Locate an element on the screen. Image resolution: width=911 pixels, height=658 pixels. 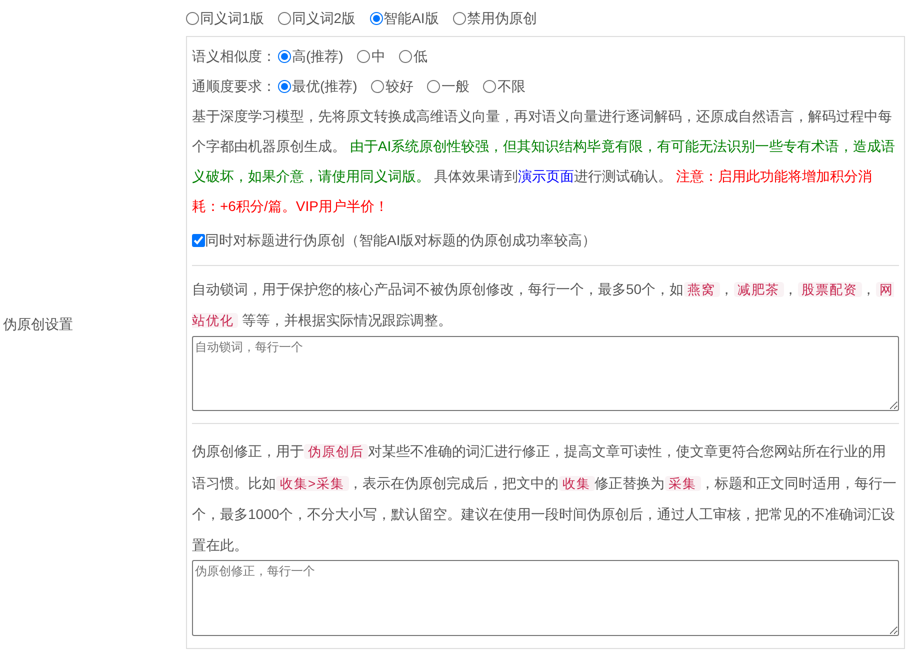
field-label: 通顺度要求： is located at coordinates (234, 86).